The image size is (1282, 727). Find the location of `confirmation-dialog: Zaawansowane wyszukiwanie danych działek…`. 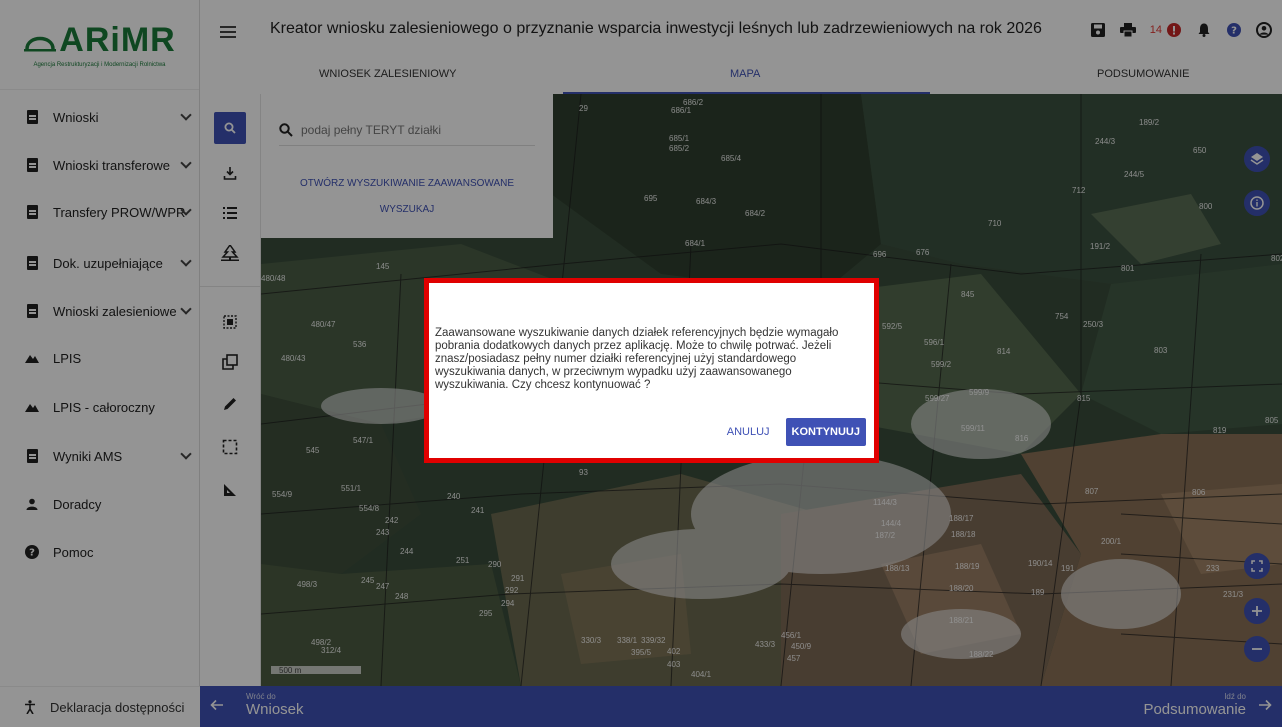

confirmation-dialog: Zaawansowane wyszukiwanie danych działek… is located at coordinates (651, 370).